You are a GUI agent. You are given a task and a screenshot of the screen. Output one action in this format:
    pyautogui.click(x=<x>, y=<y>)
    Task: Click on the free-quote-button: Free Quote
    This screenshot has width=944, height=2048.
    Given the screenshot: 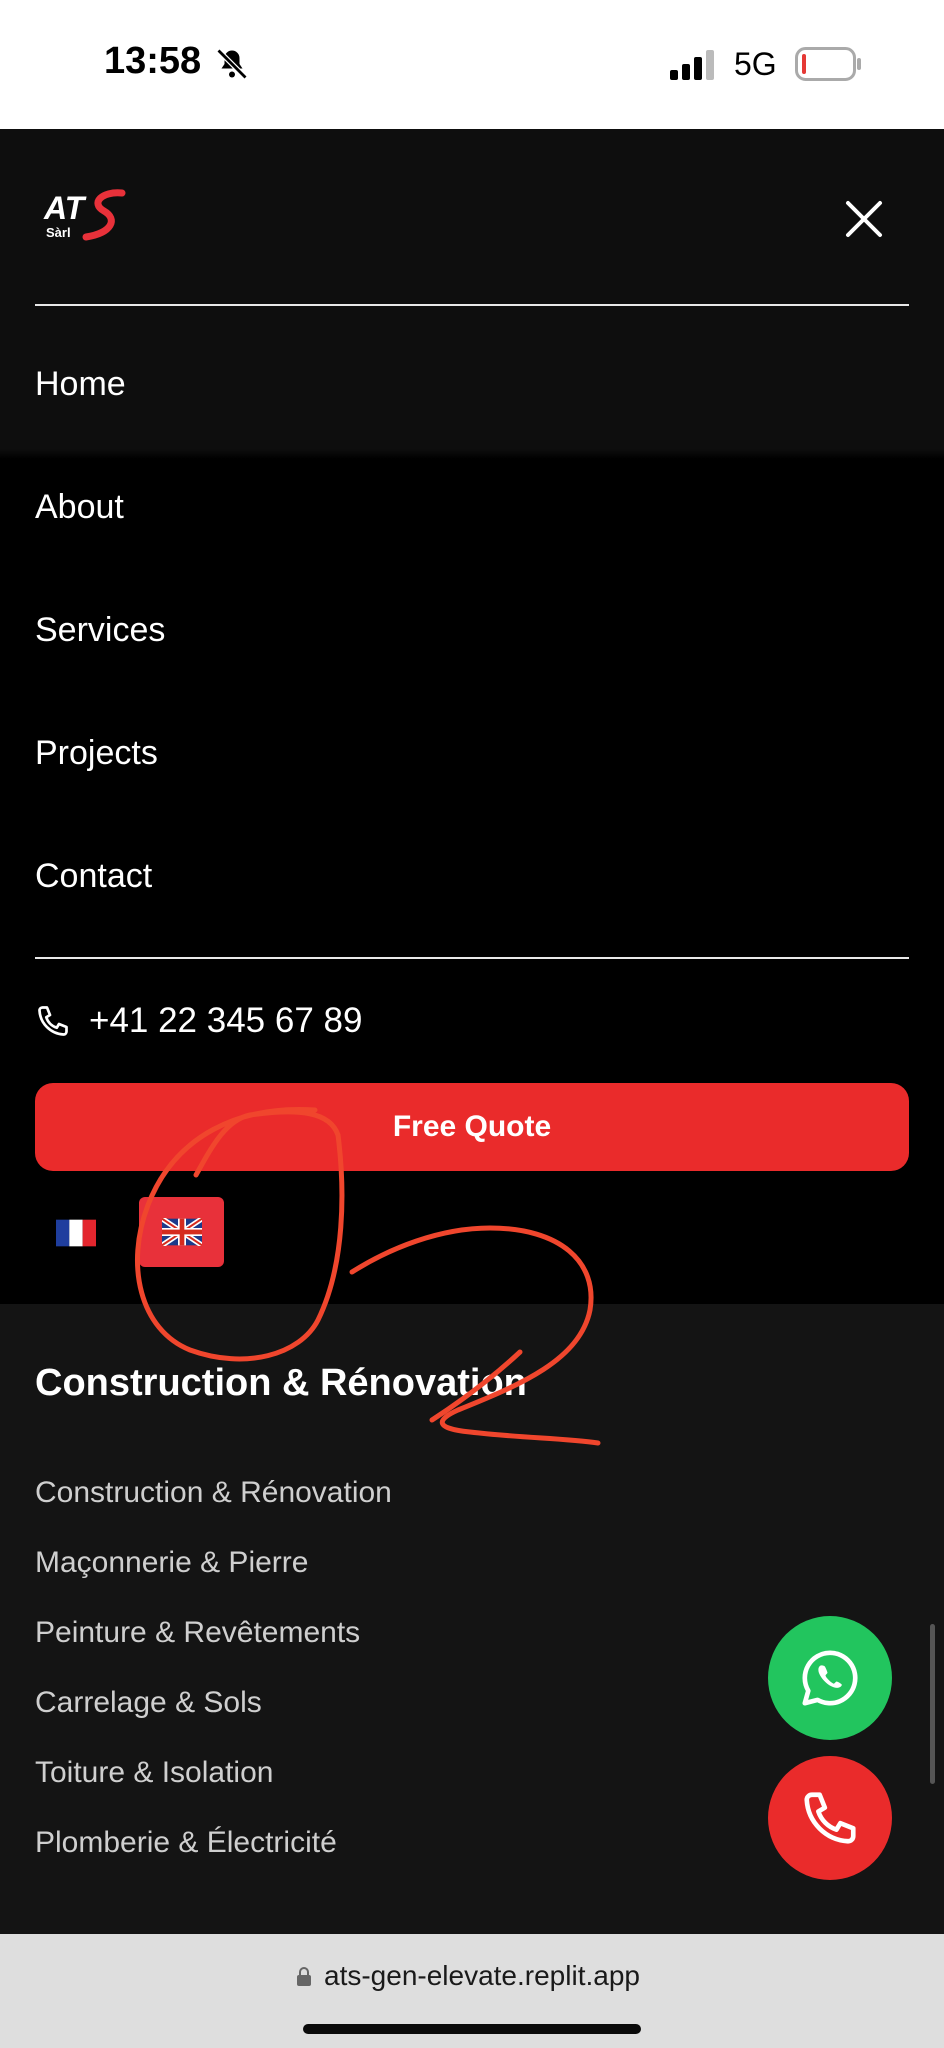 What is the action you would take?
    pyautogui.click(x=472, y=1127)
    